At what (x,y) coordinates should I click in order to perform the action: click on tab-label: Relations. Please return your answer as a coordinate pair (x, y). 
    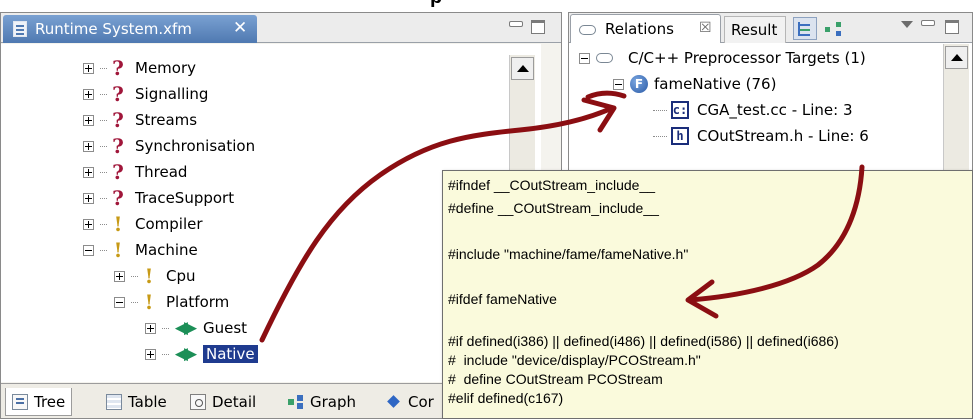
    Looking at the image, I should click on (639, 29).